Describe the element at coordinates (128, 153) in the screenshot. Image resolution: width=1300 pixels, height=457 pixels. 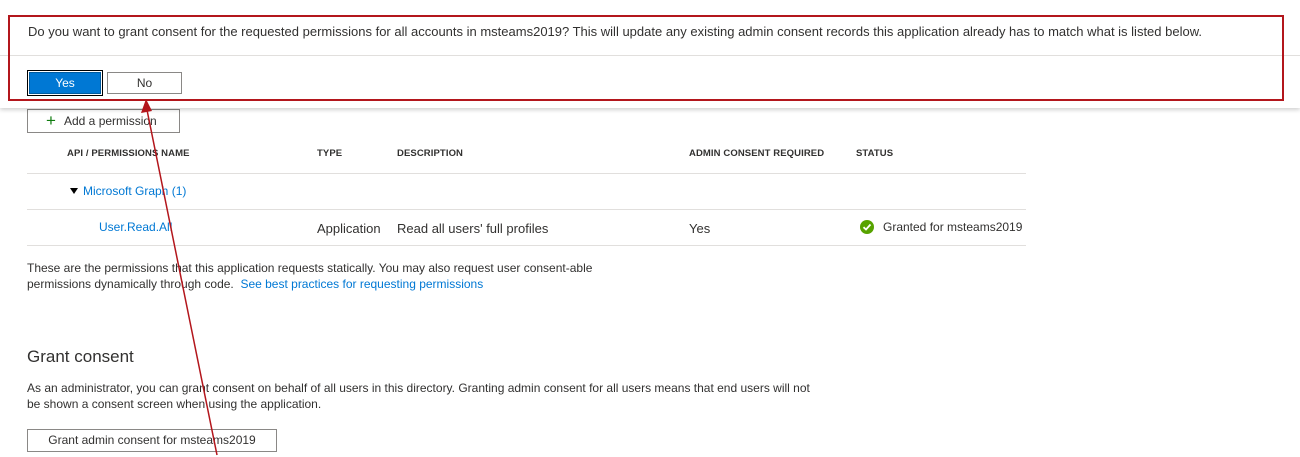
I see `column-header-api: API / PERMISSIONS NAME` at that location.